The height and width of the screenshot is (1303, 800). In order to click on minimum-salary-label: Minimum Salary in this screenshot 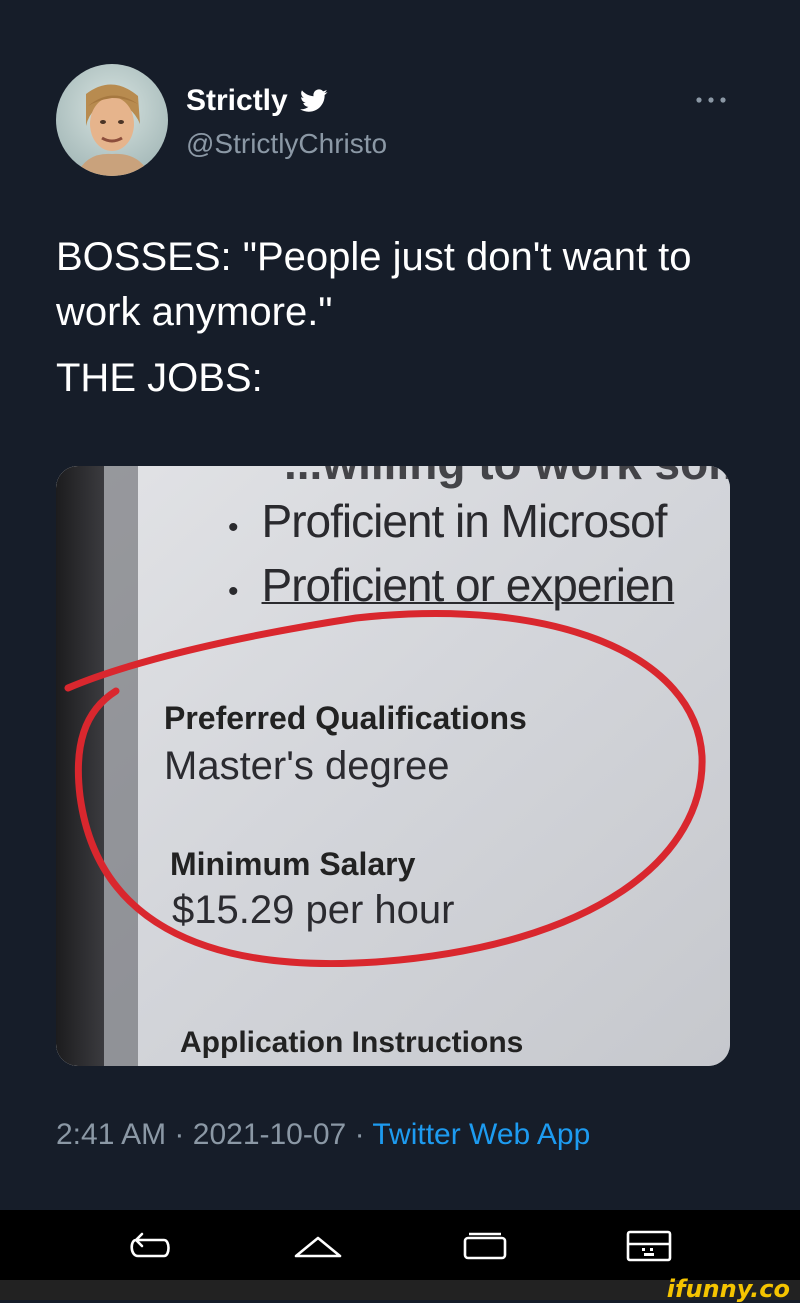, I will do `click(293, 864)`.